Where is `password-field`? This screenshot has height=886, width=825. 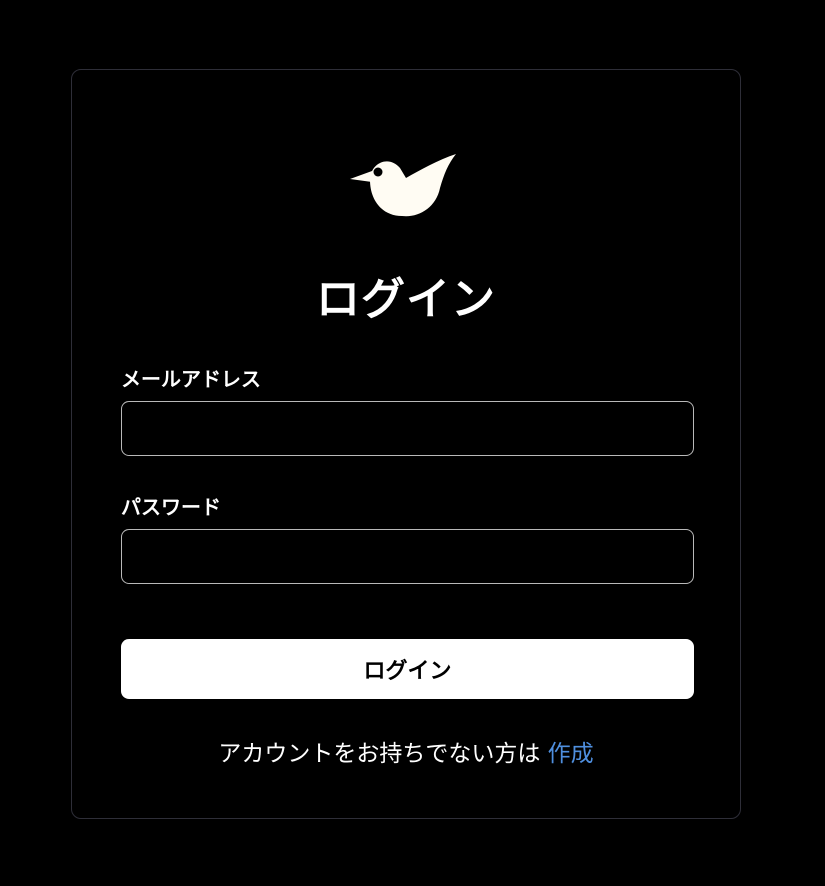
password-field is located at coordinates (407, 556).